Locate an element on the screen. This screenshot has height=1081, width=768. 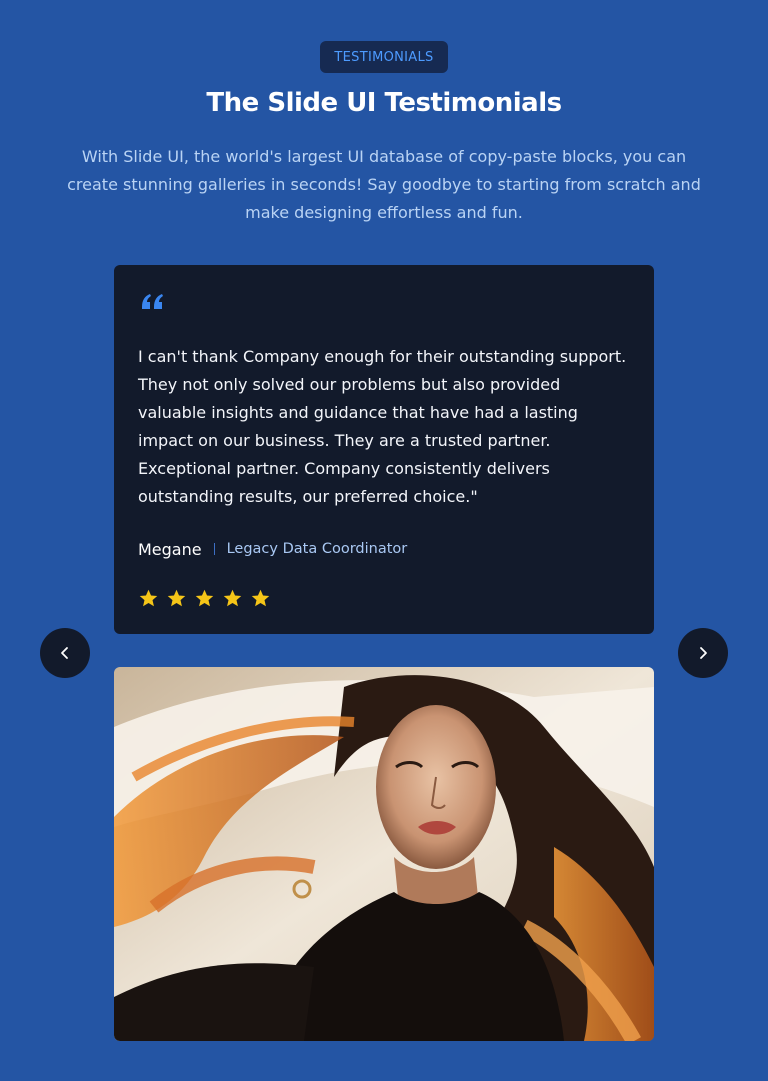
star-rating is located at coordinates (204, 598).